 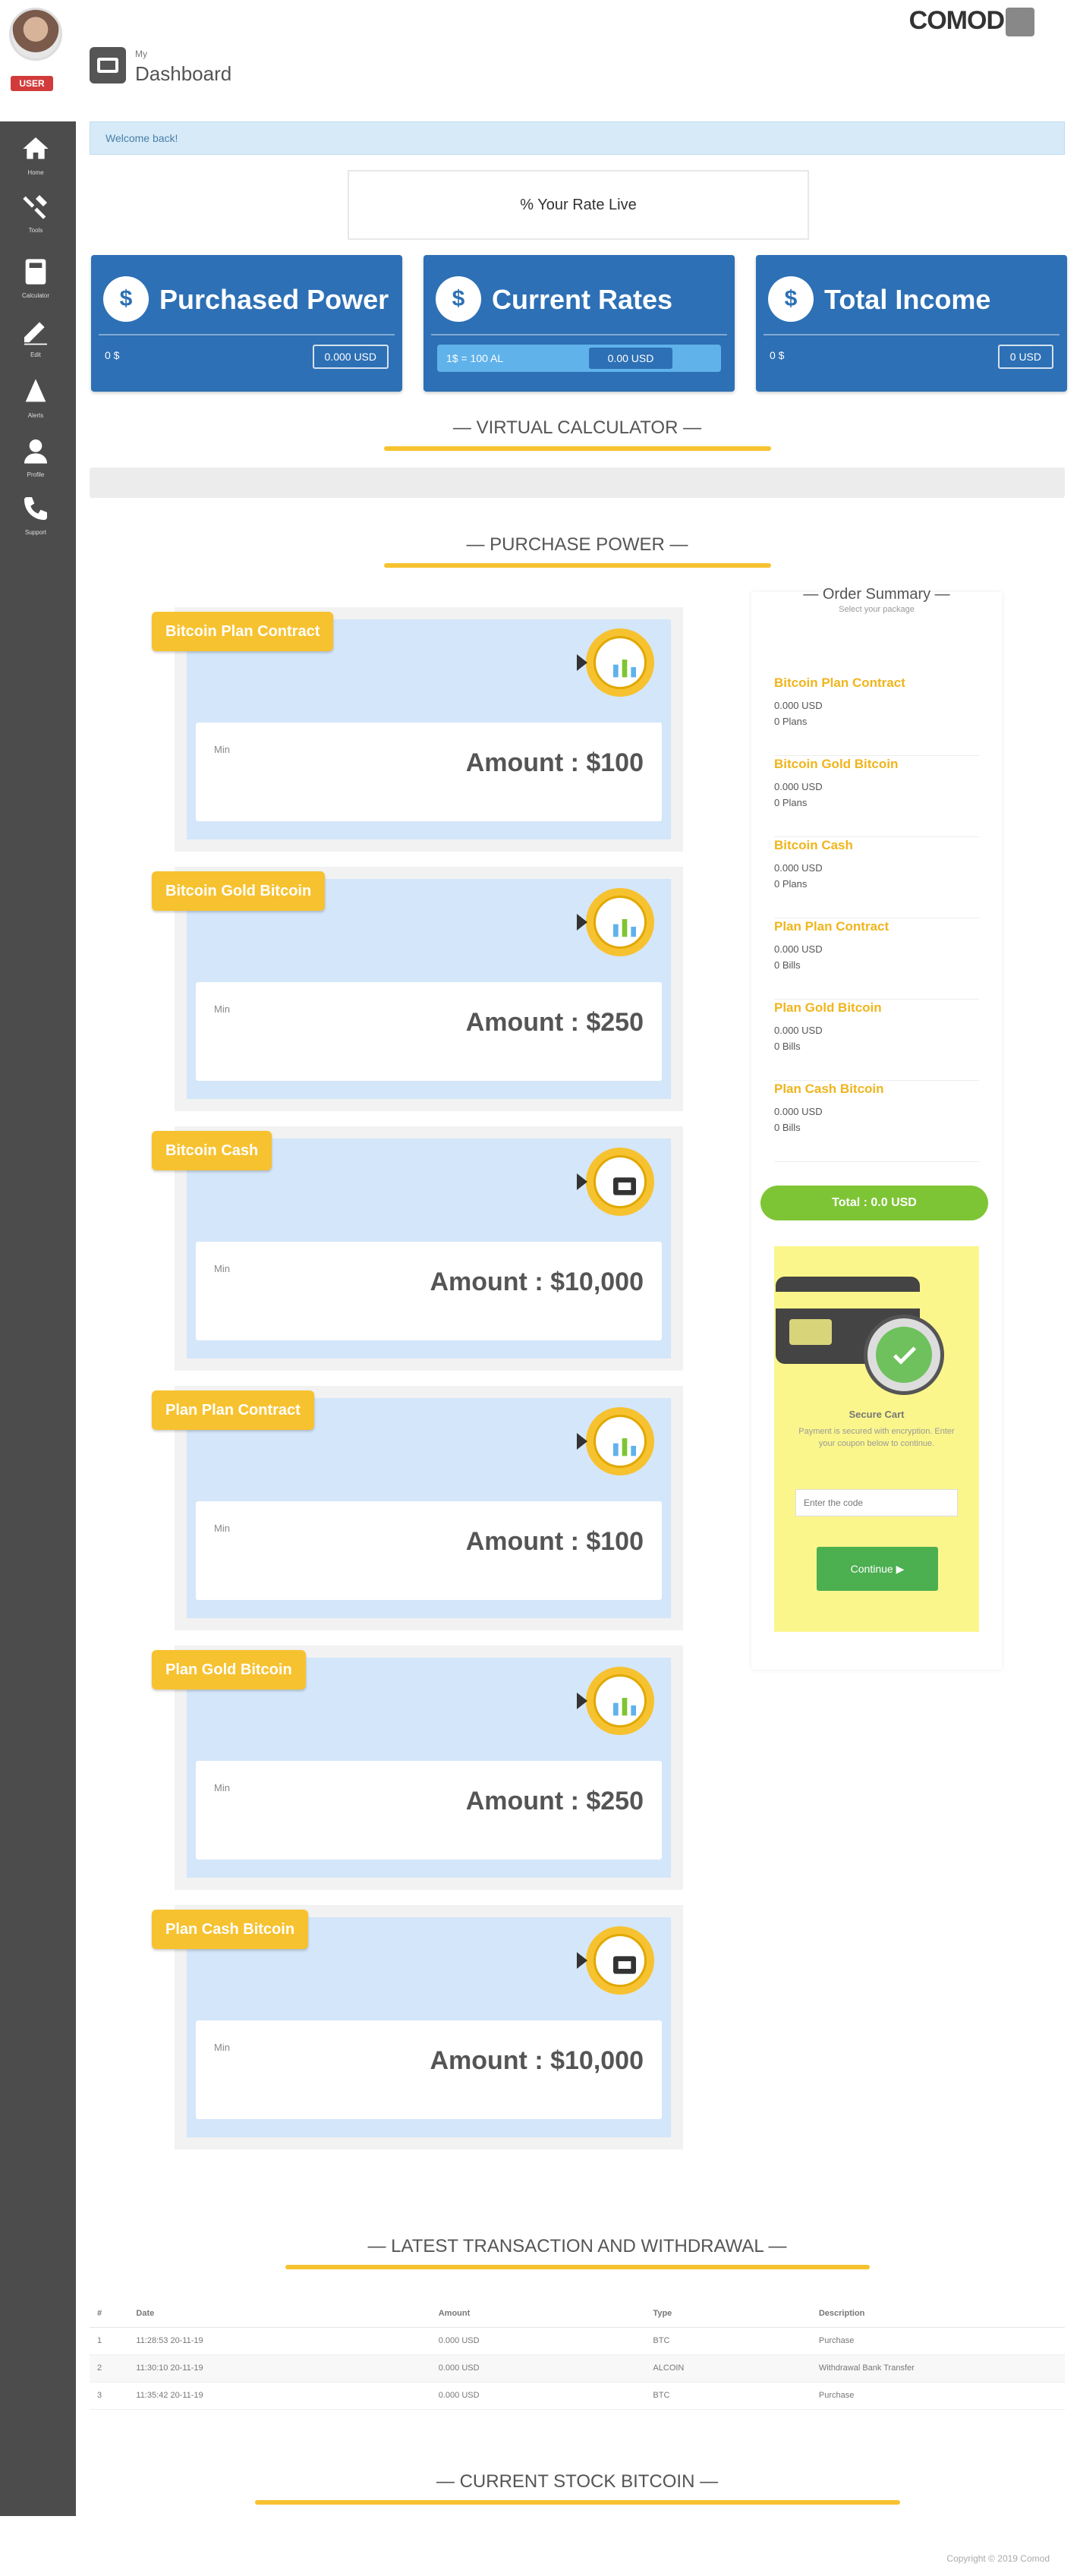 What do you see at coordinates (578, 483) in the screenshot?
I see `calculator-bar` at bounding box center [578, 483].